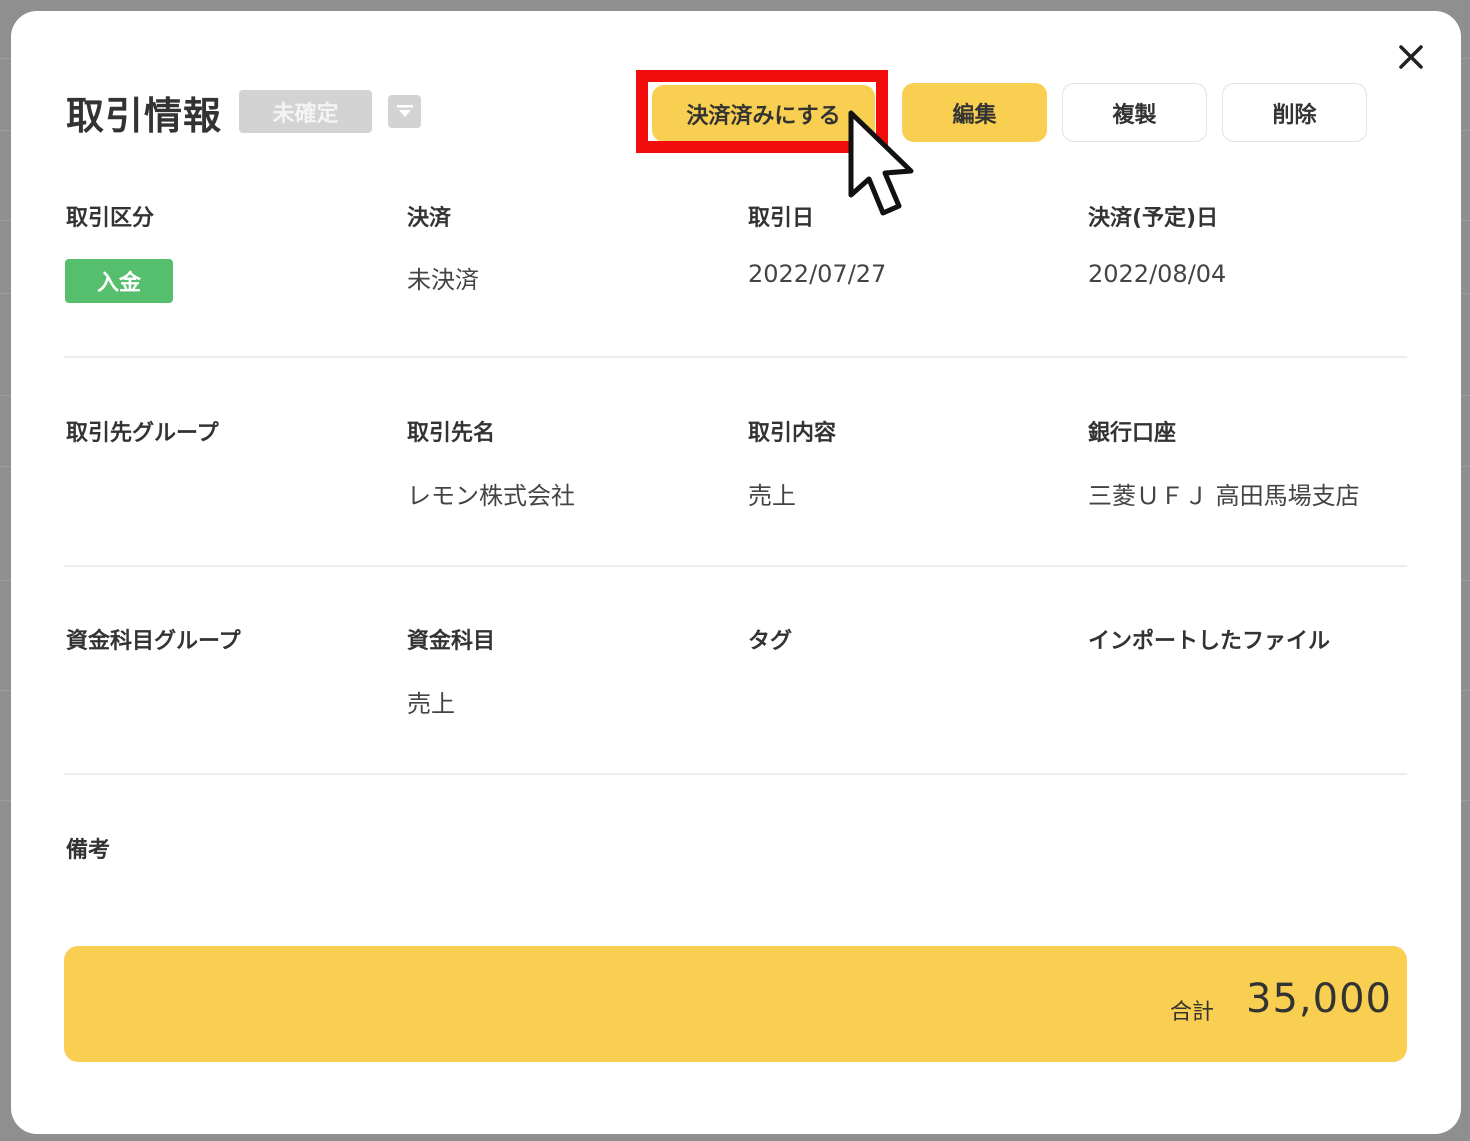 The width and height of the screenshot is (1470, 1141). I want to click on total-bar: 合計 35,000, so click(735, 1004).